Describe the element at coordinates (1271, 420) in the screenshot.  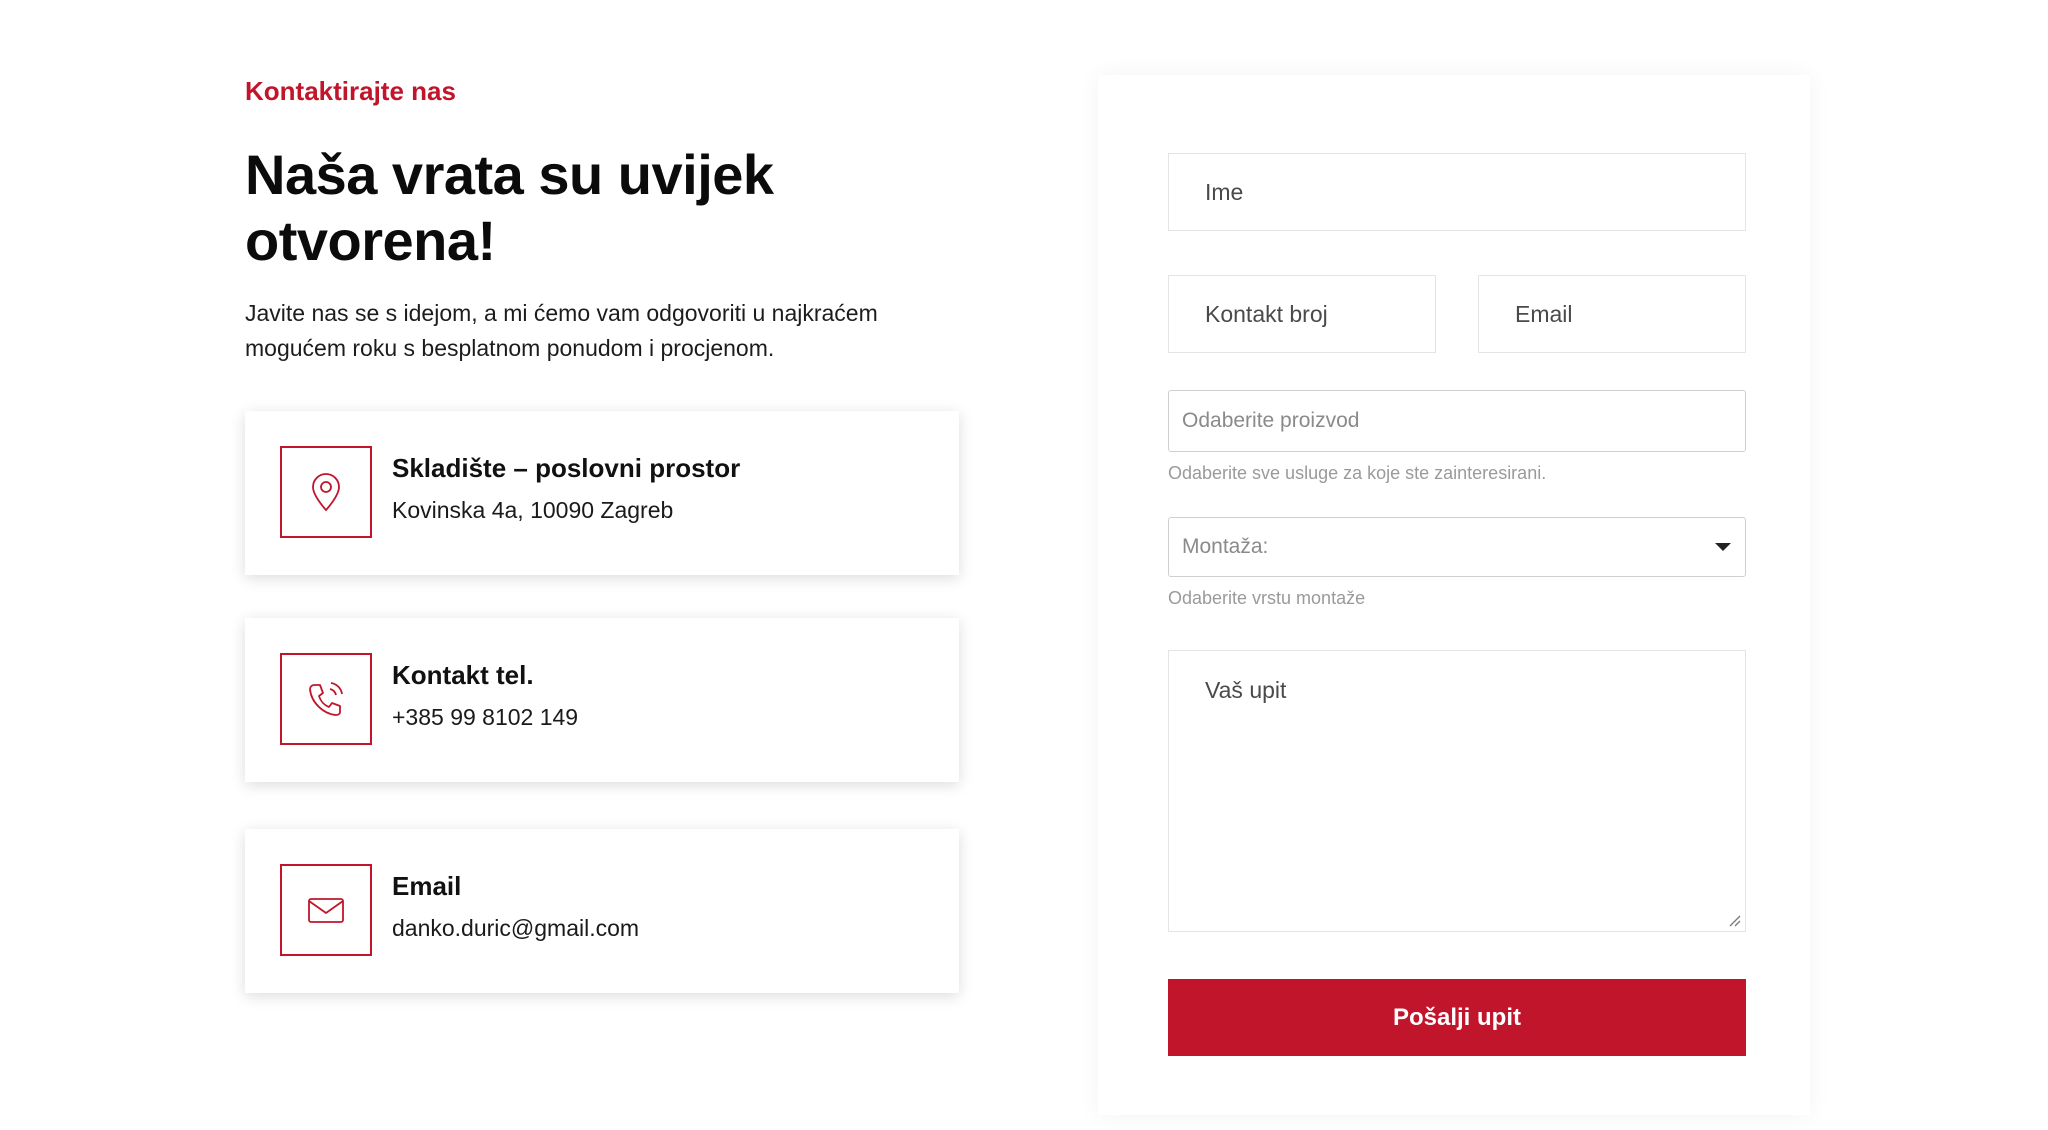
I see `product-select-placeholder: Odaberite proizvod` at that location.